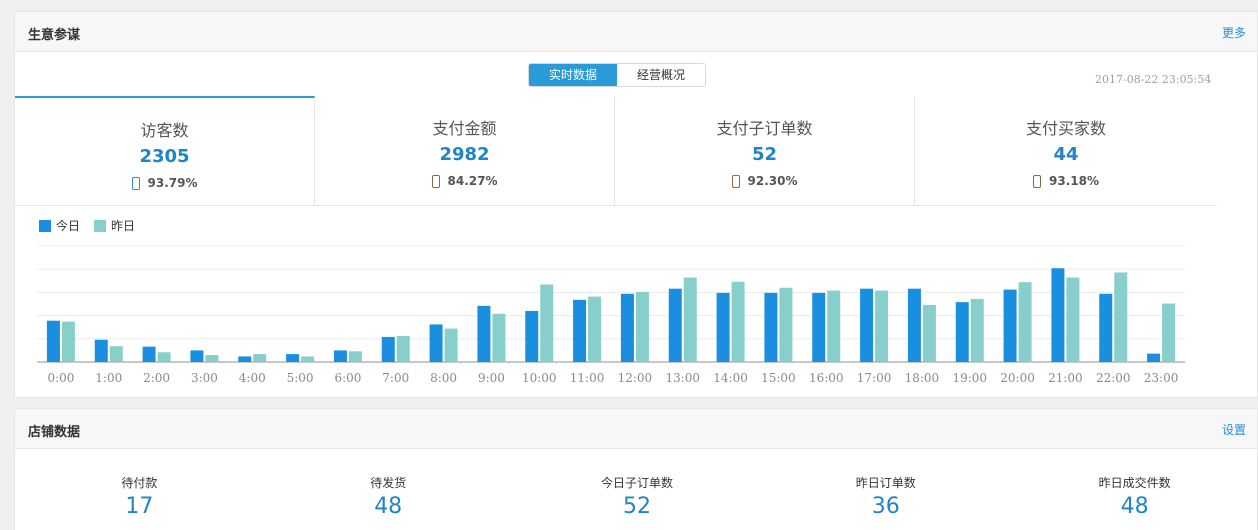 The image size is (1258, 530). What do you see at coordinates (45, 225) in the screenshot?
I see `legend-swatch-today` at bounding box center [45, 225].